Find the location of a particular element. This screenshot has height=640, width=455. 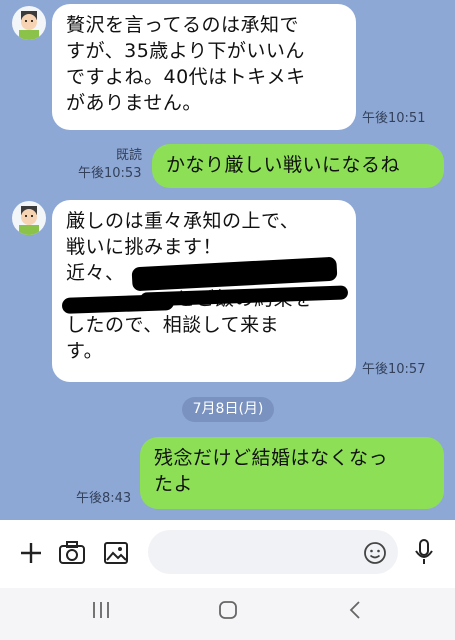

message-bubble-outgoing: 残念だけど結婚はなくなっ たよ is located at coordinates (292, 473).